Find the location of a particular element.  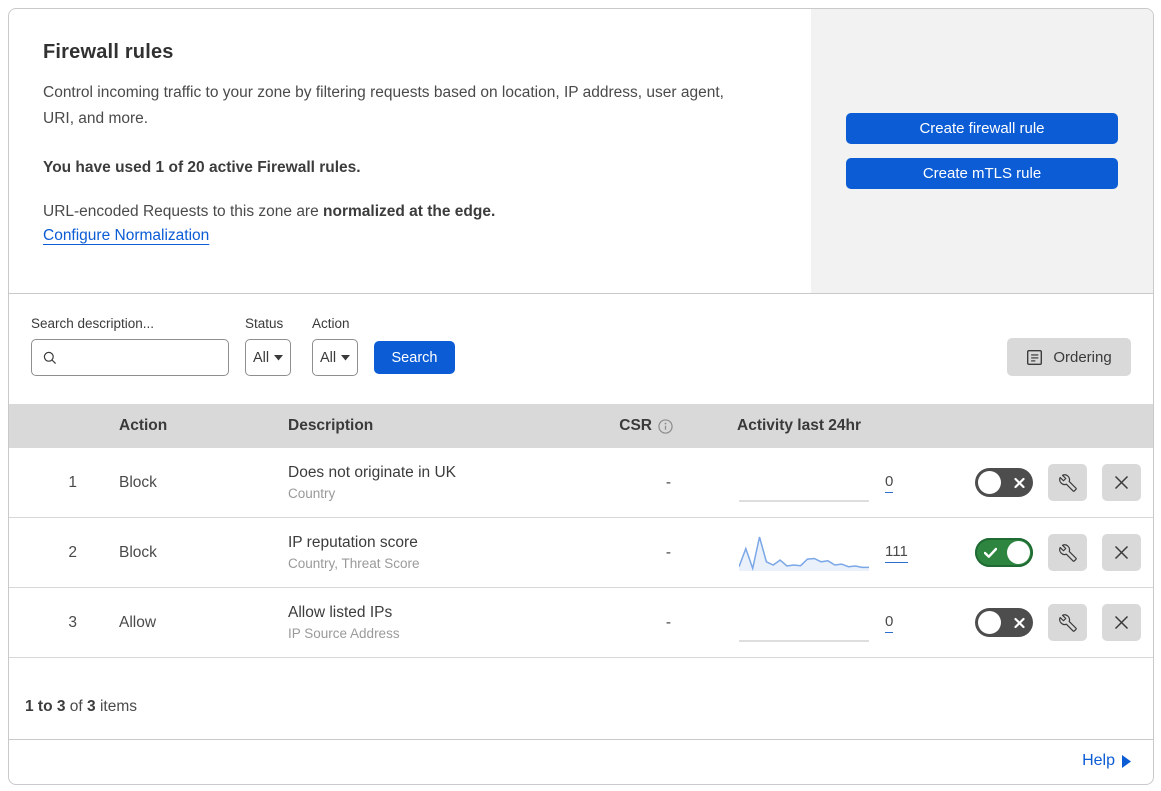

action-value: All is located at coordinates (328, 357).